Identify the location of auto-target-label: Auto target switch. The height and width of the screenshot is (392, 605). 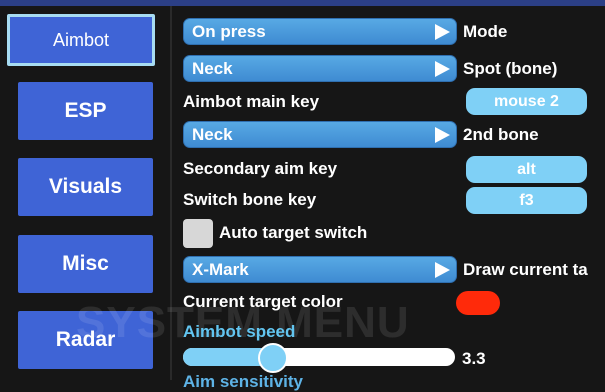
(293, 232).